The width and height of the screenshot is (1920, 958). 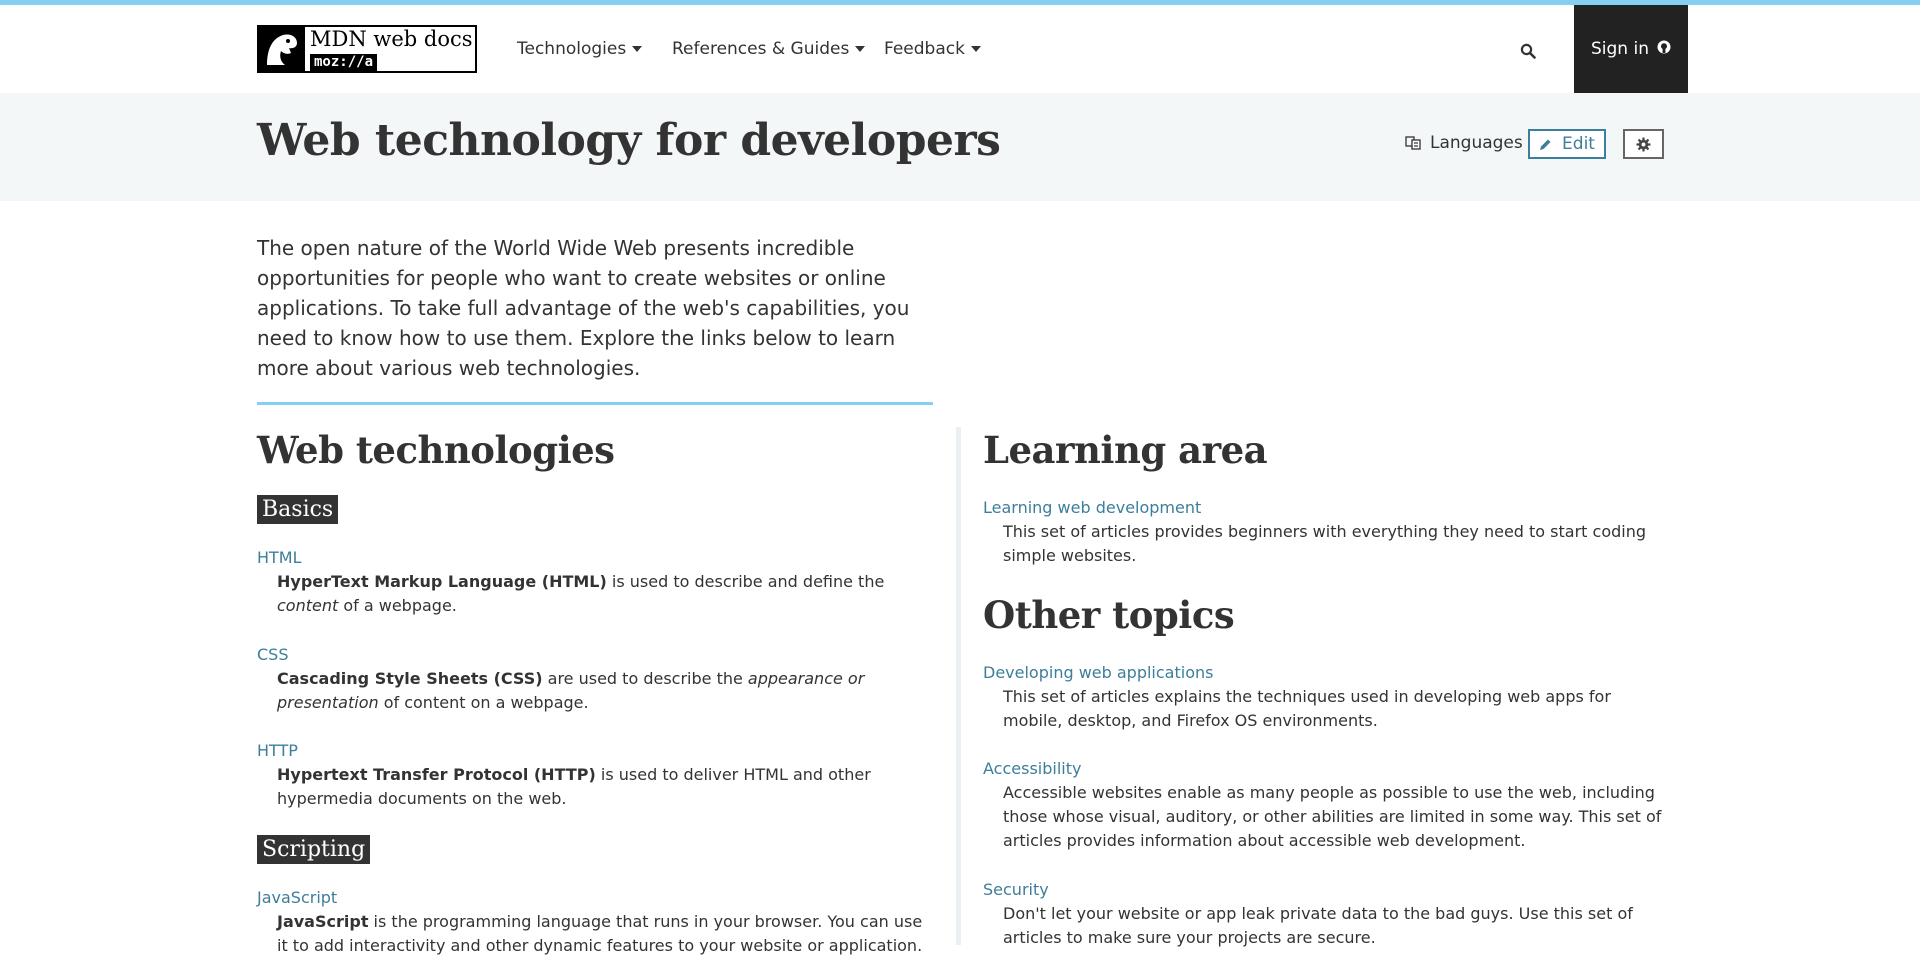 What do you see at coordinates (1620, 49) in the screenshot?
I see `sign-in-label: Sign in` at bounding box center [1620, 49].